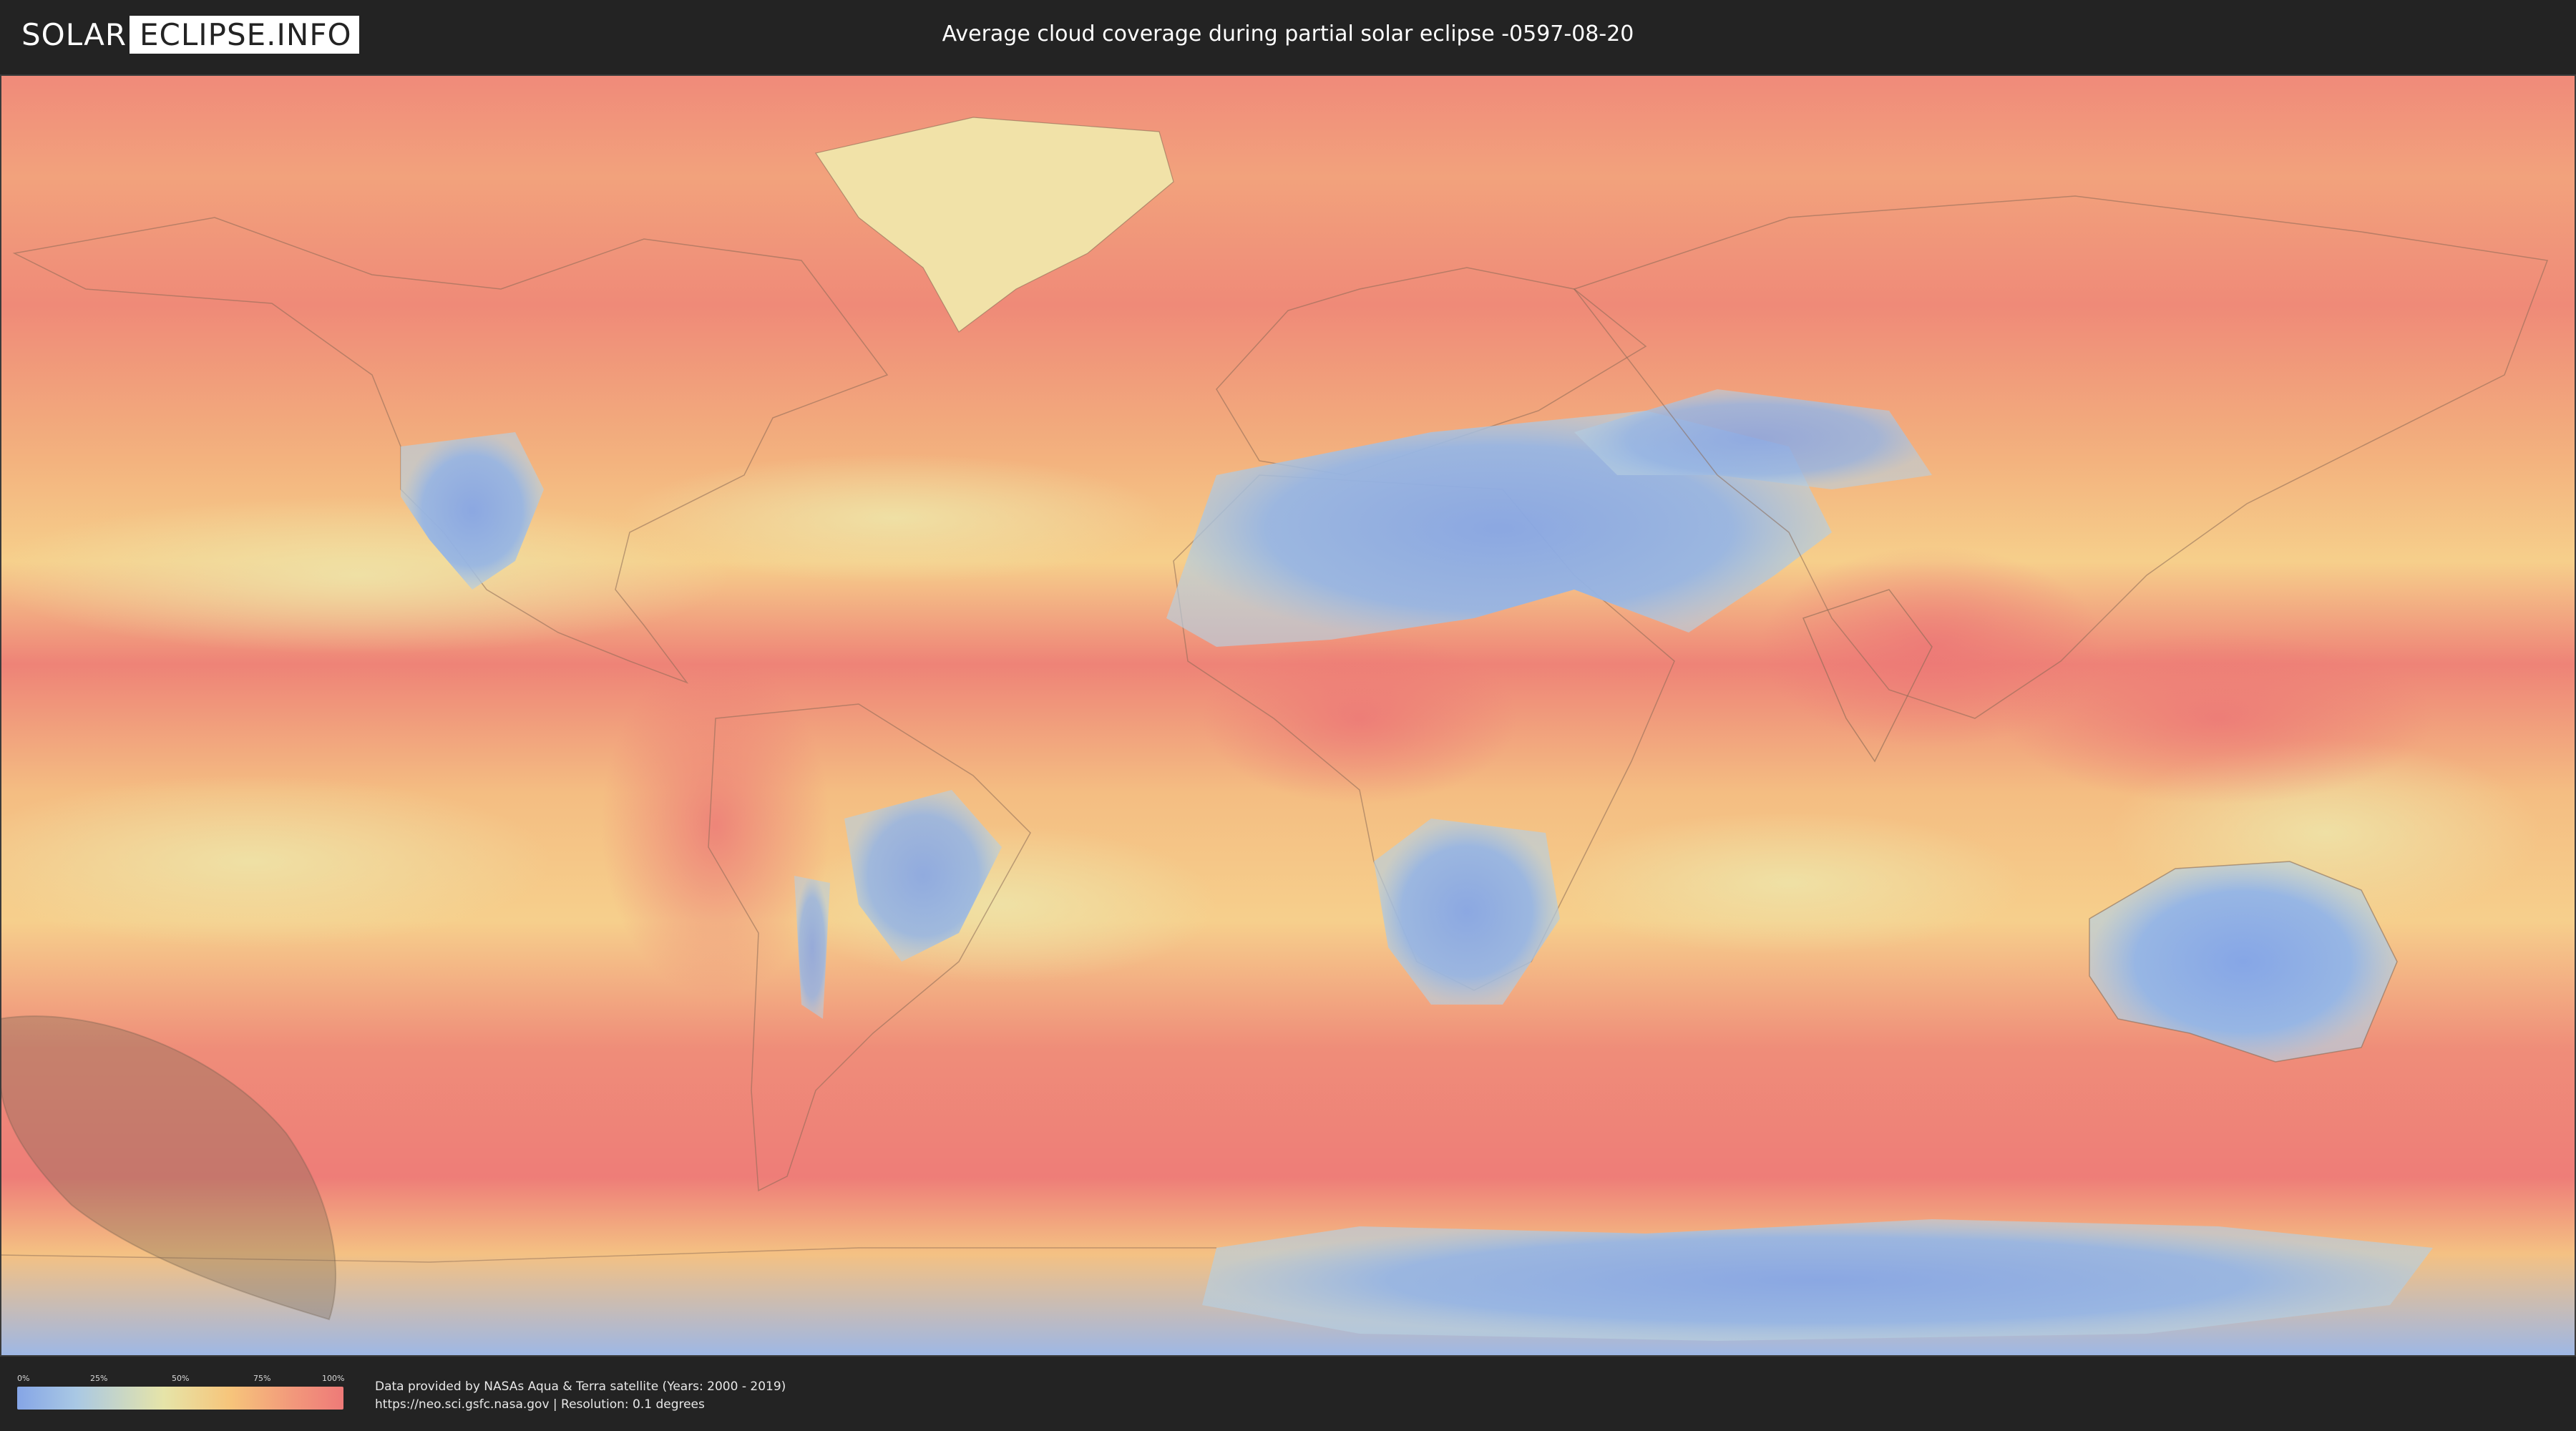  Describe the element at coordinates (894, 518) in the screenshot. I see `cloud-patch-atlantic-north` at that location.